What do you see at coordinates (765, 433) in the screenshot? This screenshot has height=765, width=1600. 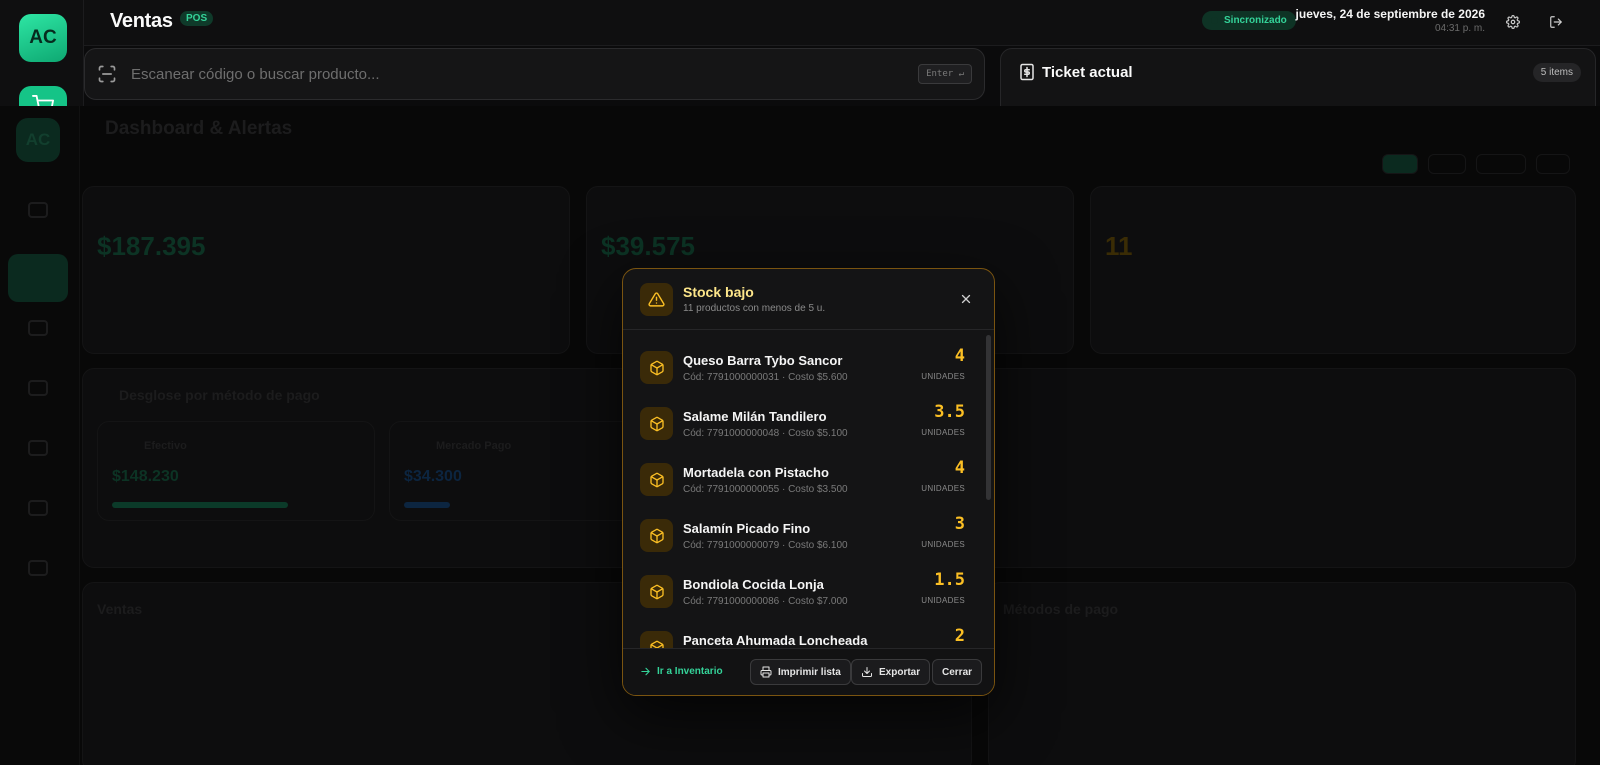 I see `product-meta: Cód: 7791000000048 · Costo $5.100` at bounding box center [765, 433].